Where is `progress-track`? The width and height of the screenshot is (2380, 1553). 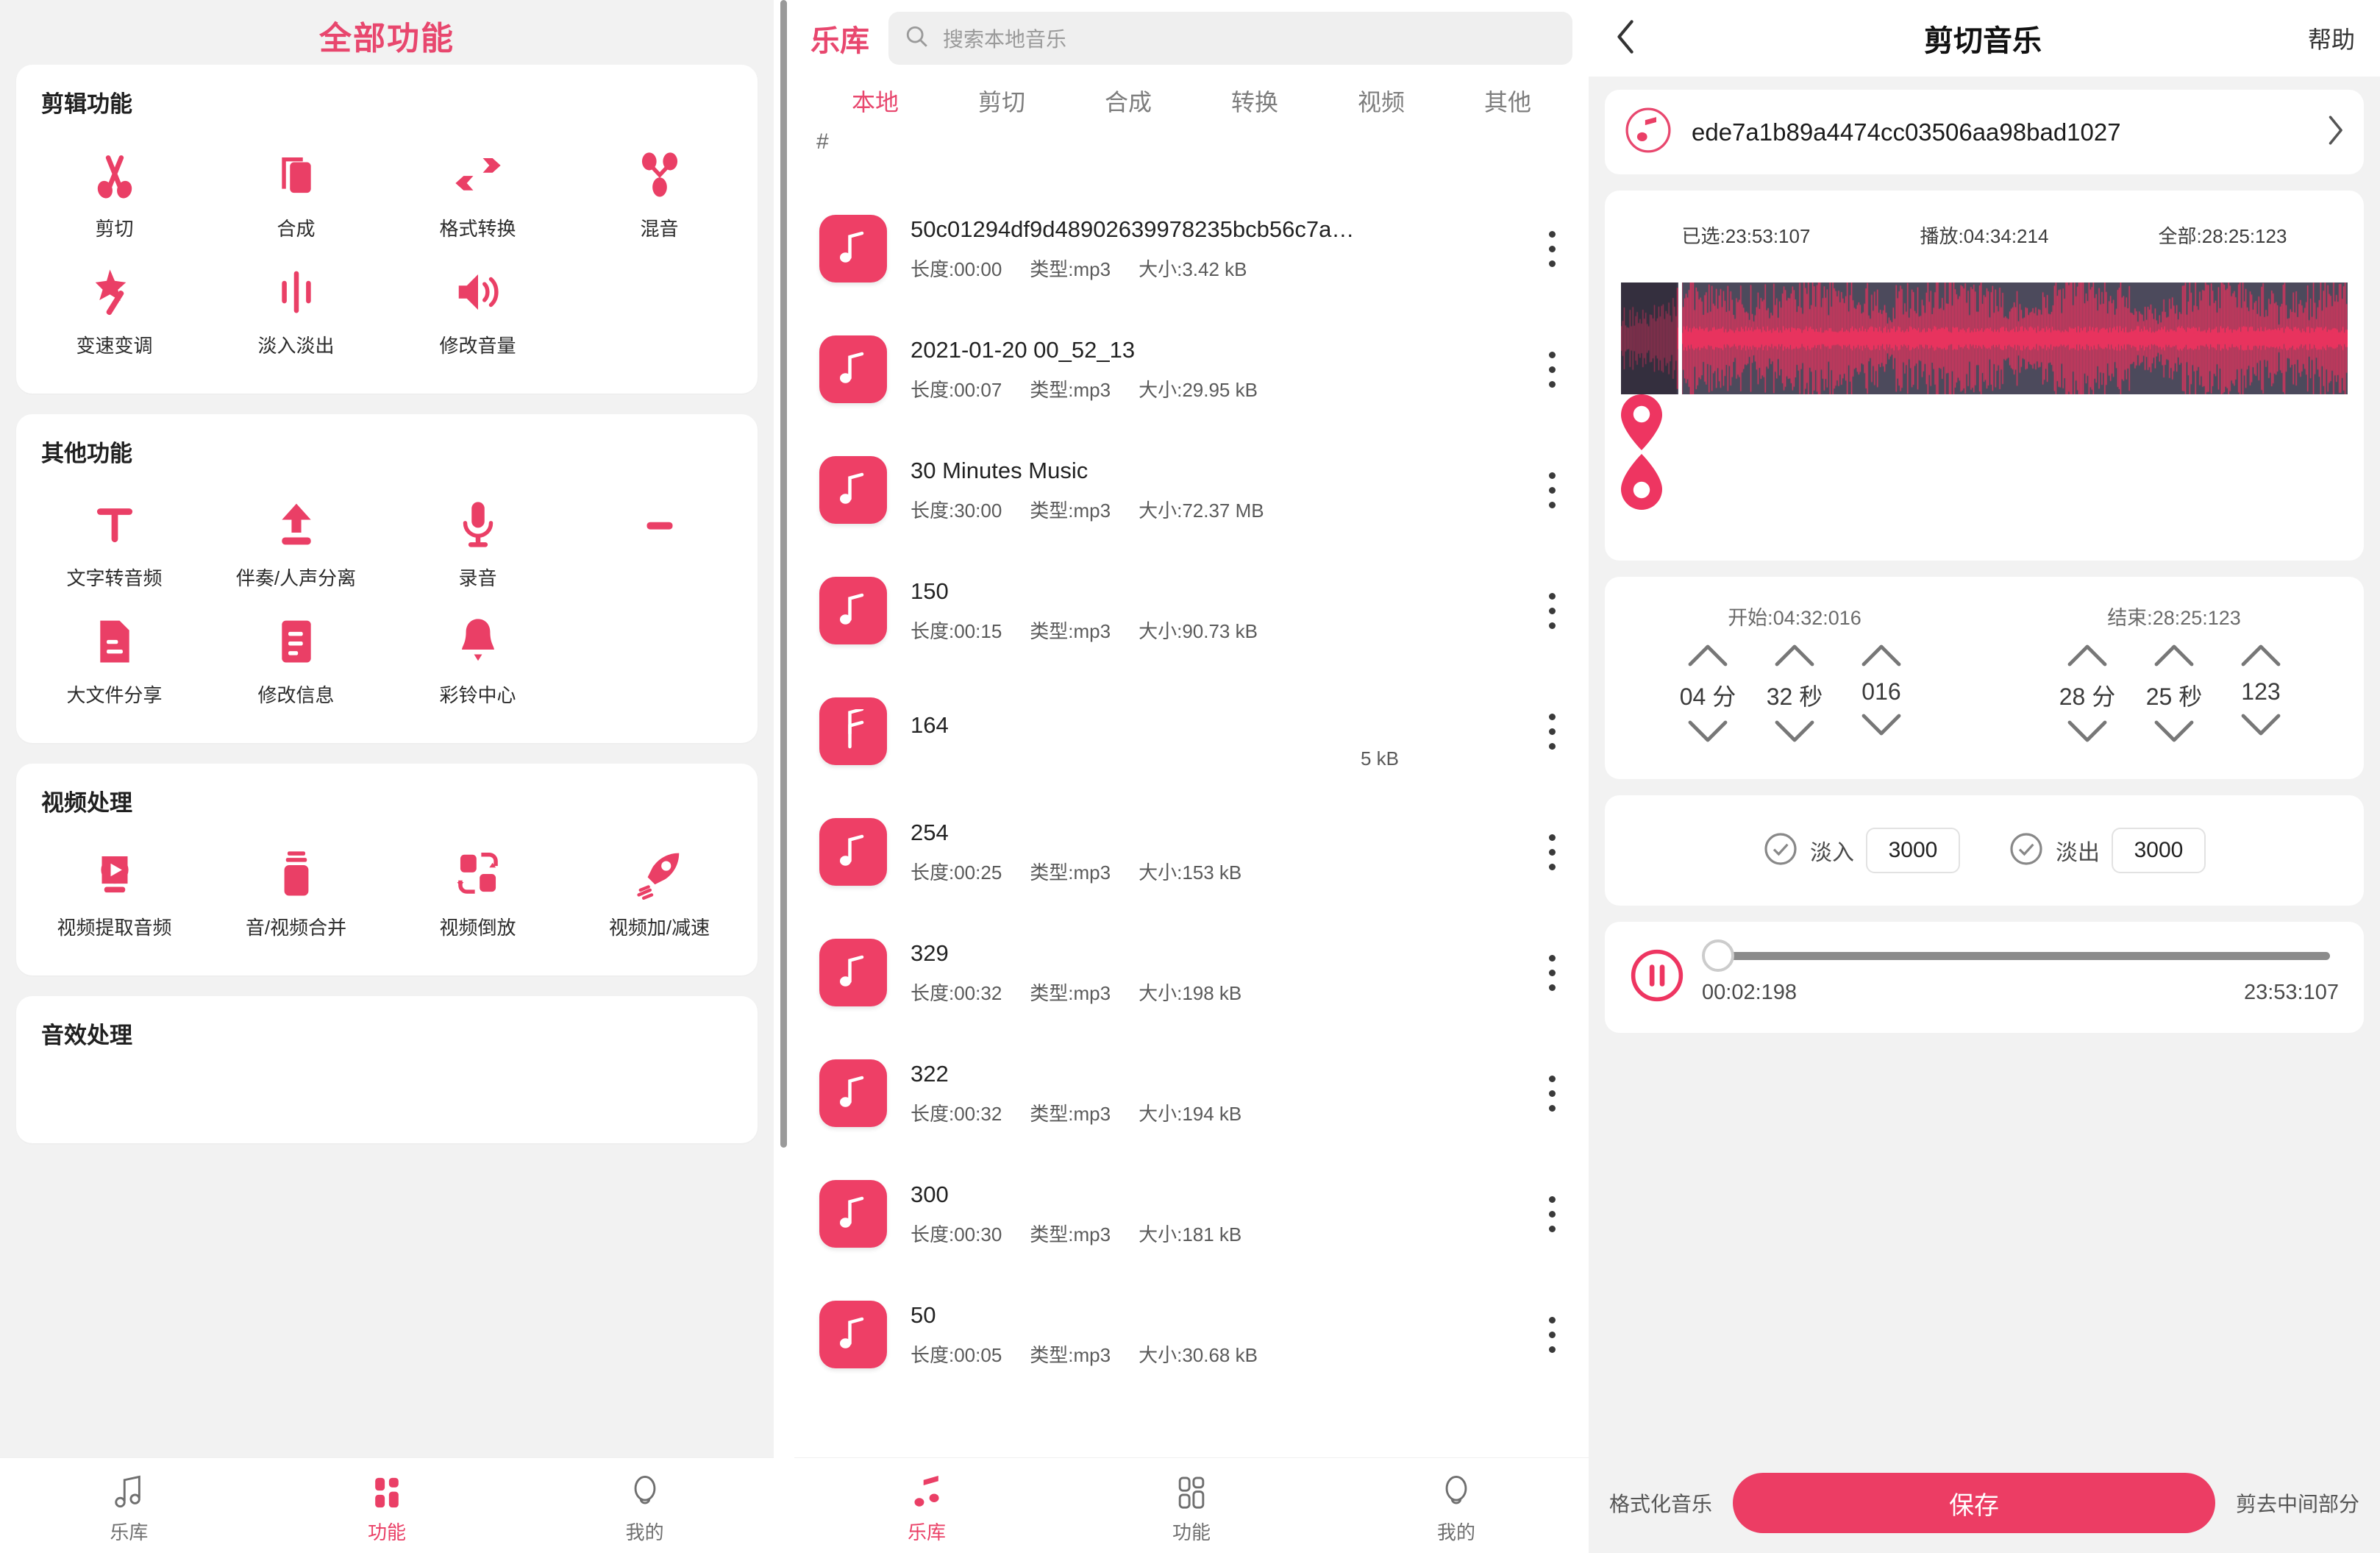 progress-track is located at coordinates (2021, 955).